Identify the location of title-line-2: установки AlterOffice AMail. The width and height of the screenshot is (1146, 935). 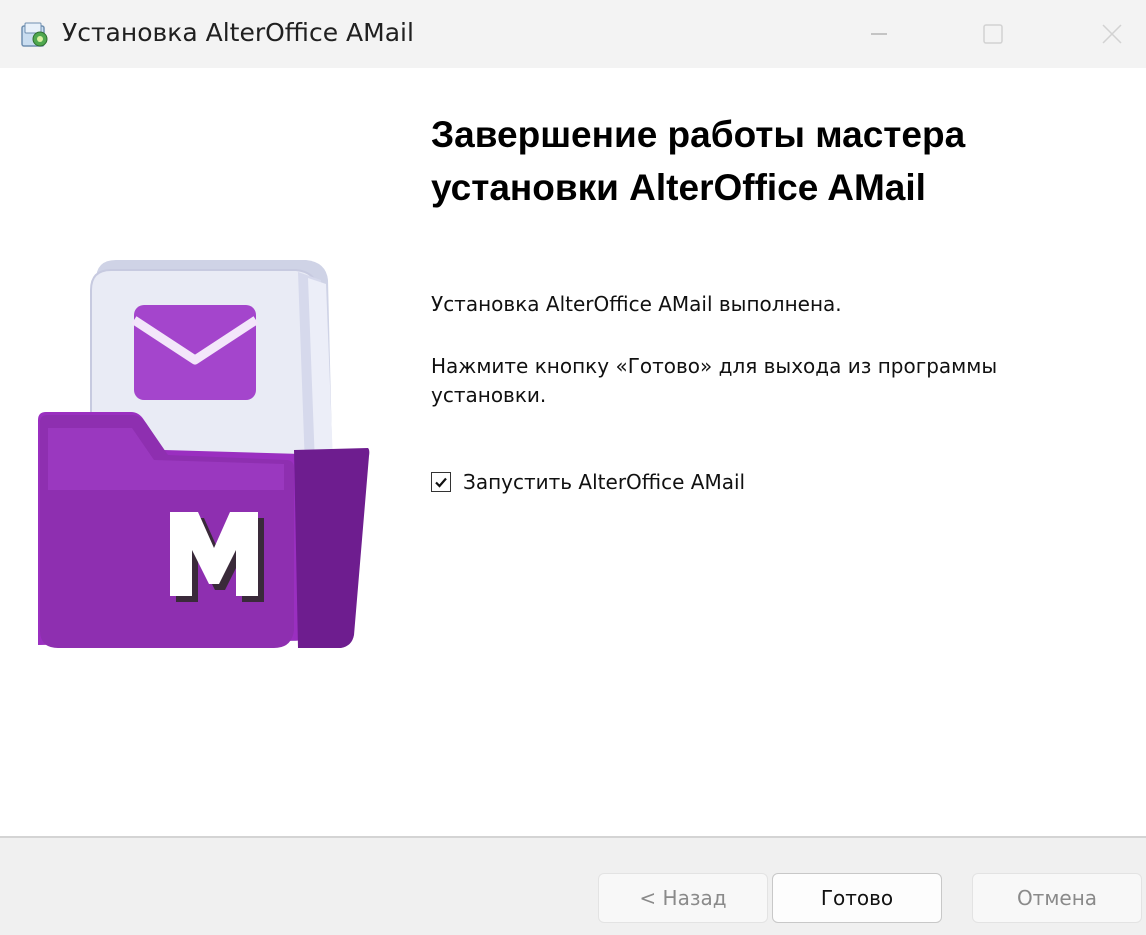
(678, 187).